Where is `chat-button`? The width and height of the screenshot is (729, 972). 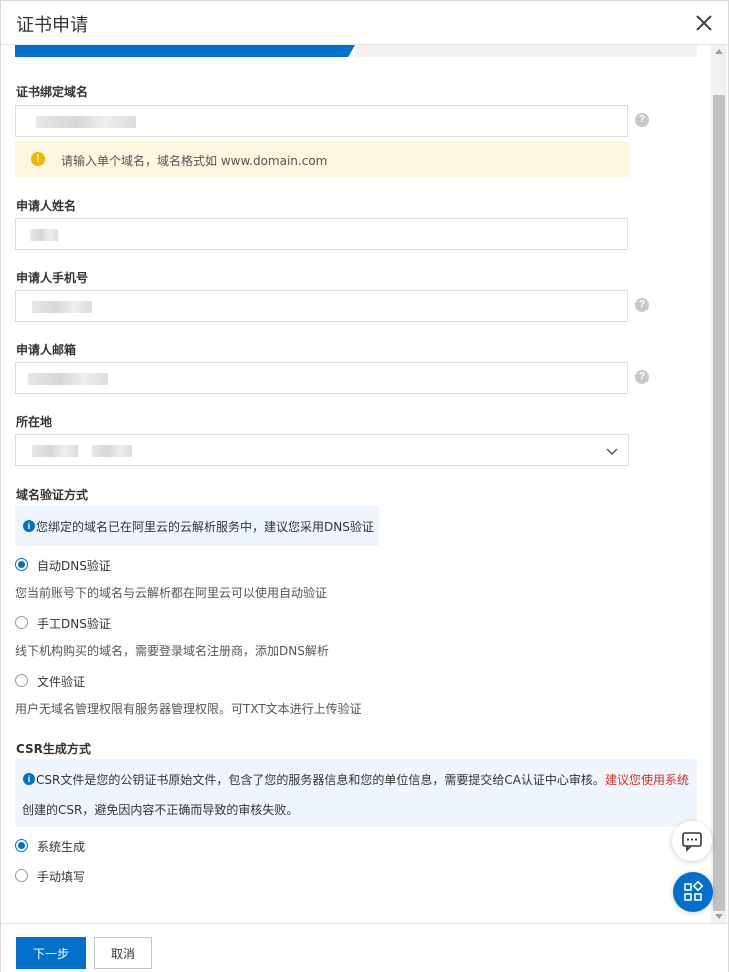
chat-button is located at coordinates (692, 841).